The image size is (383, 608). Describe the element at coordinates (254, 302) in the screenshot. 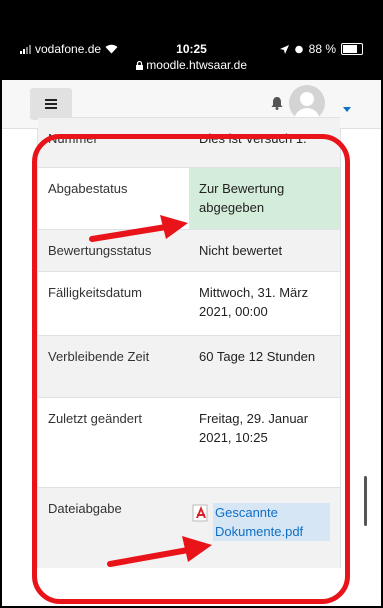

I see `row-value: Mittwoch, 31. März 2021, 00:00` at that location.